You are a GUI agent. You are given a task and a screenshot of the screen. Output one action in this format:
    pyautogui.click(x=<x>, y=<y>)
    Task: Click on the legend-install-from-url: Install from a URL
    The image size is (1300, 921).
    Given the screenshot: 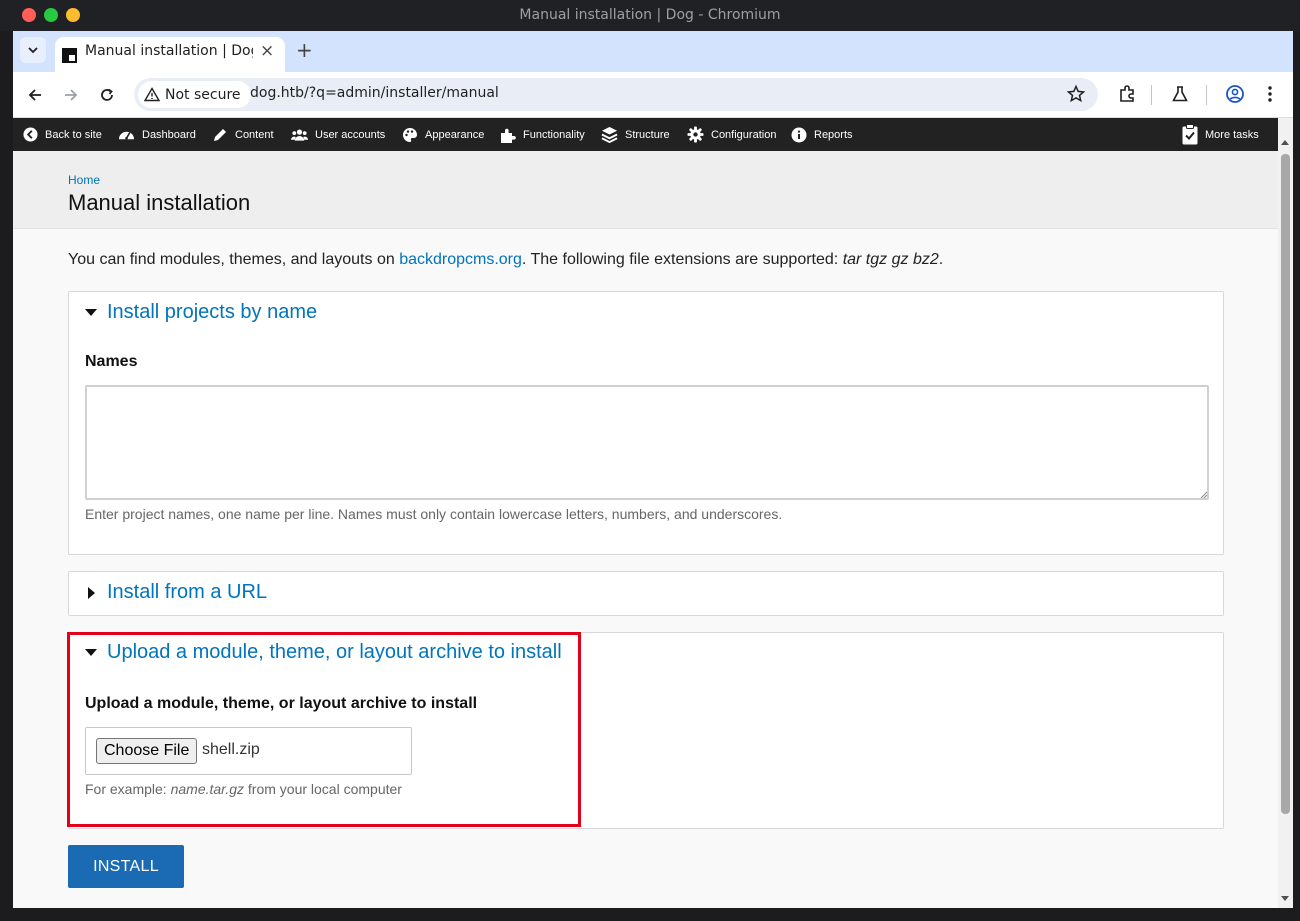 What is the action you would take?
    pyautogui.click(x=176, y=592)
    